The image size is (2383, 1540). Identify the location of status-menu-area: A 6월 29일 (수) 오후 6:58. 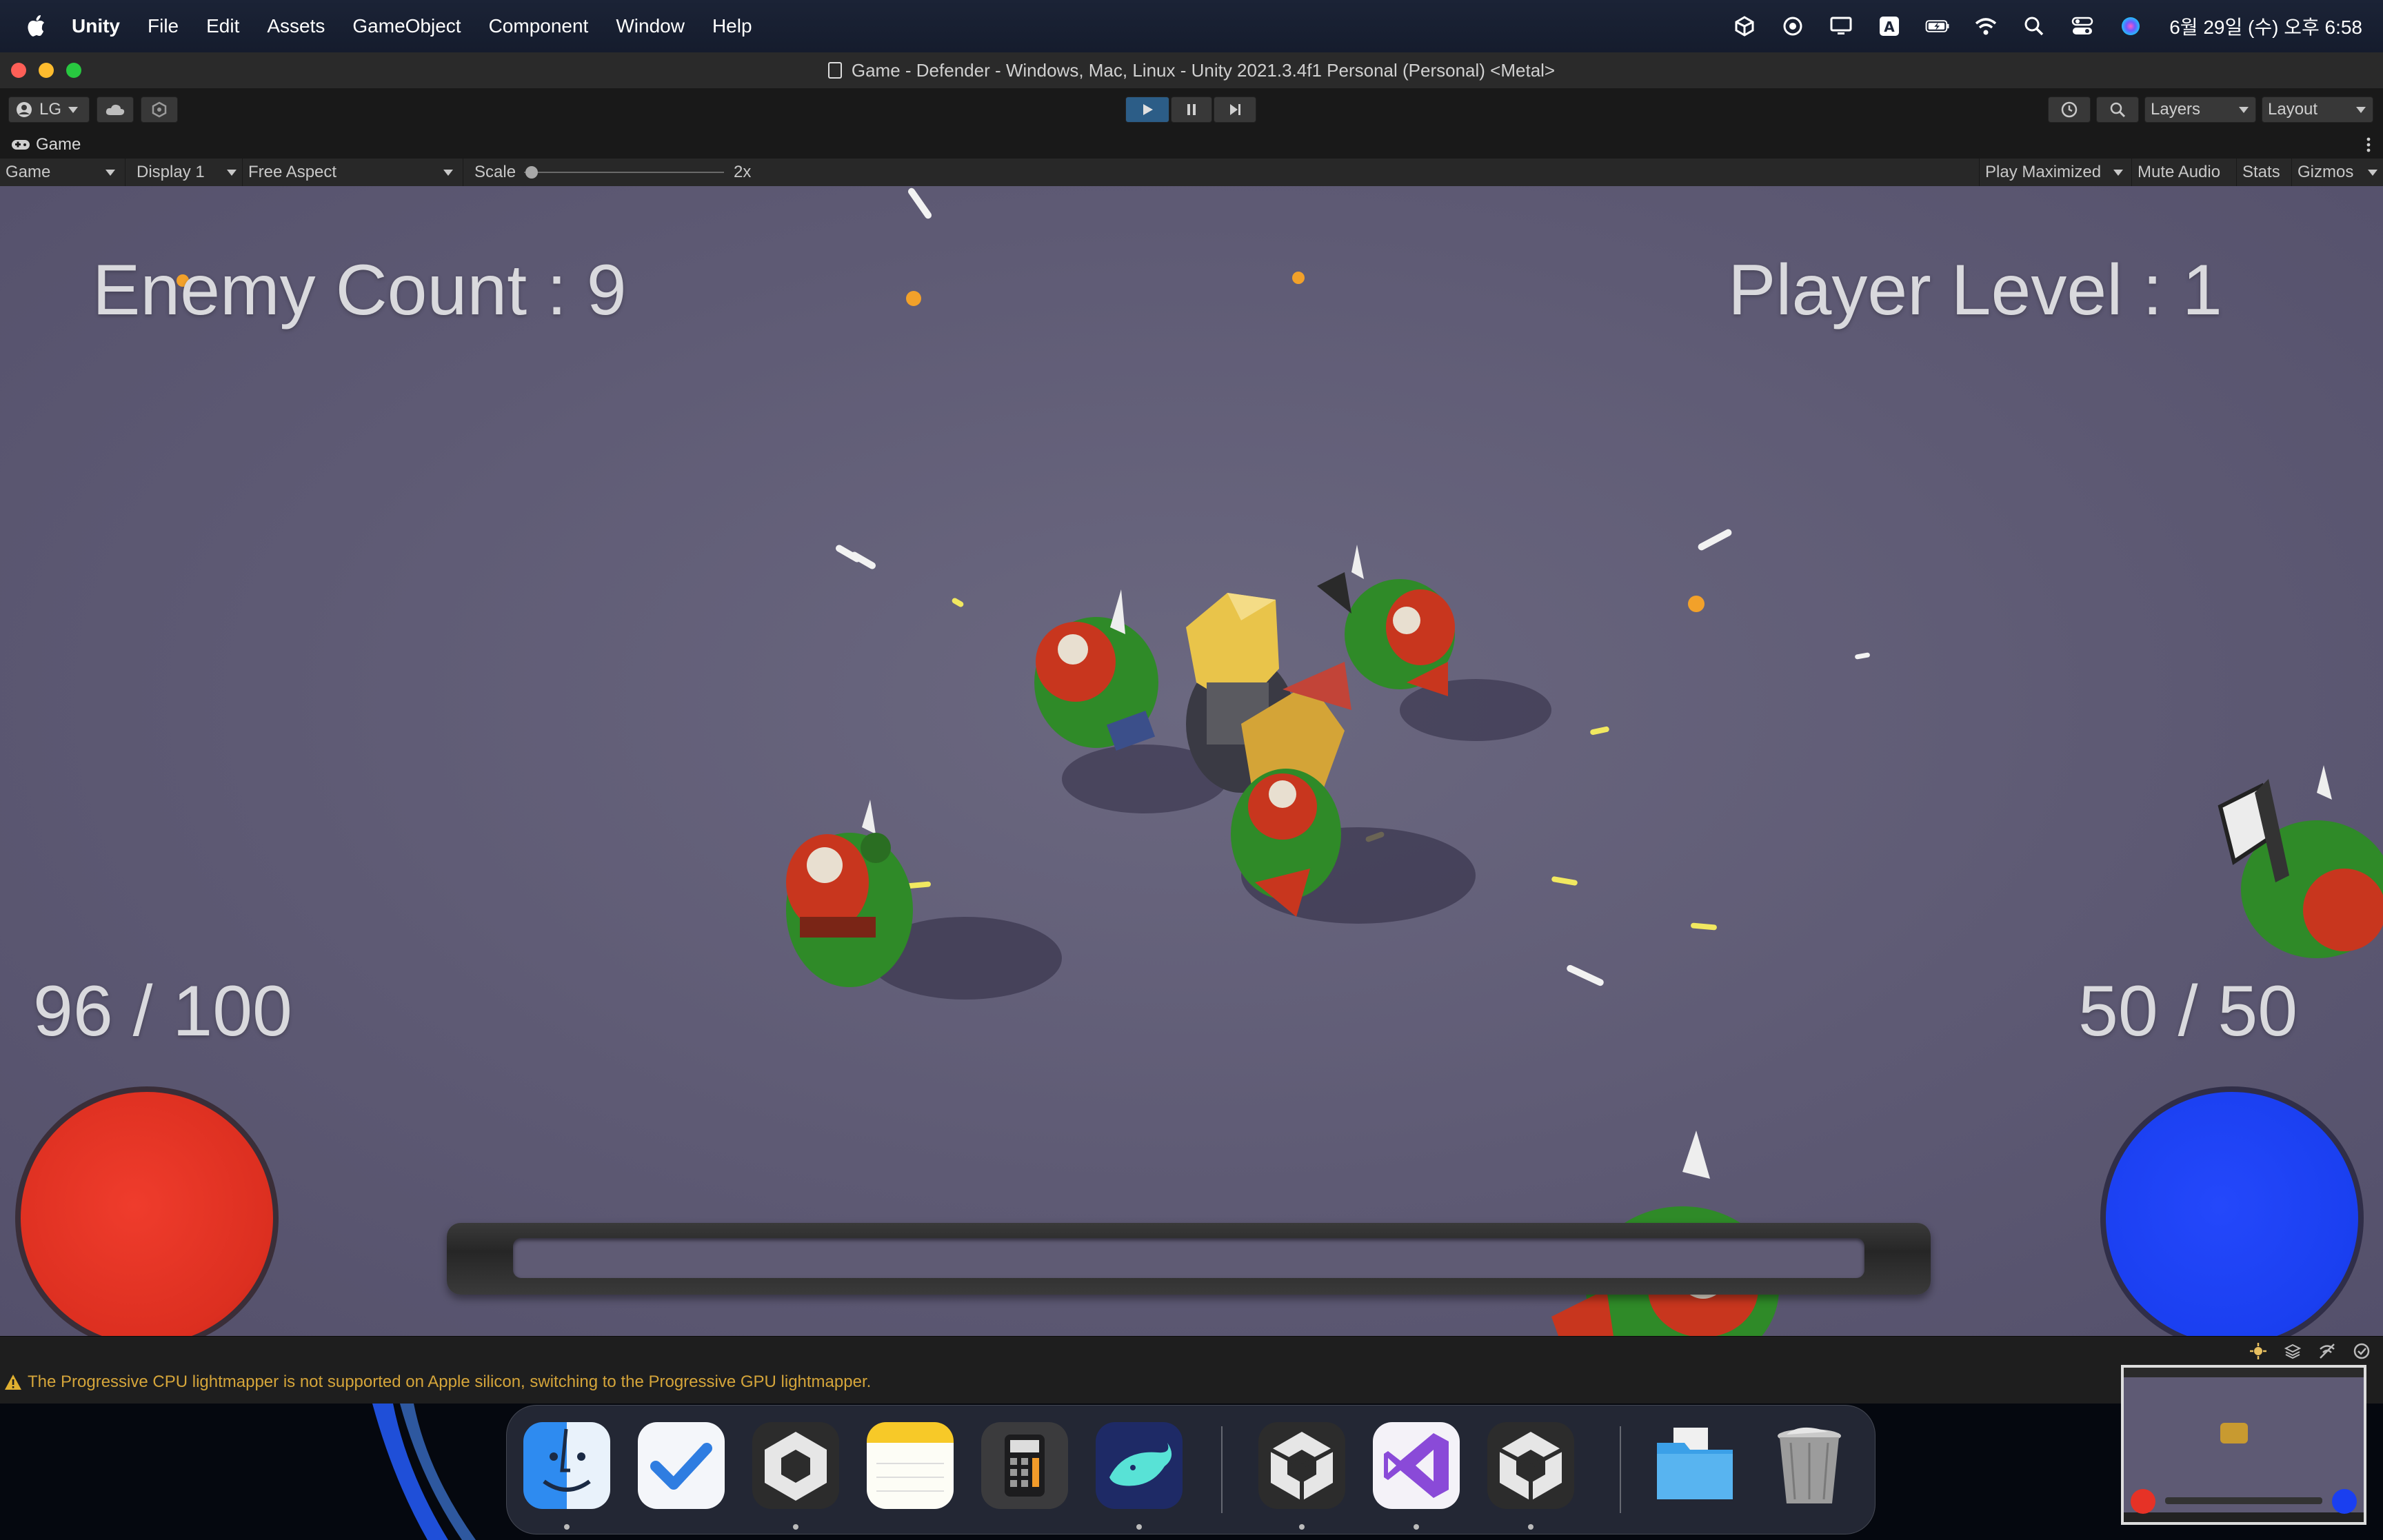
(2047, 26).